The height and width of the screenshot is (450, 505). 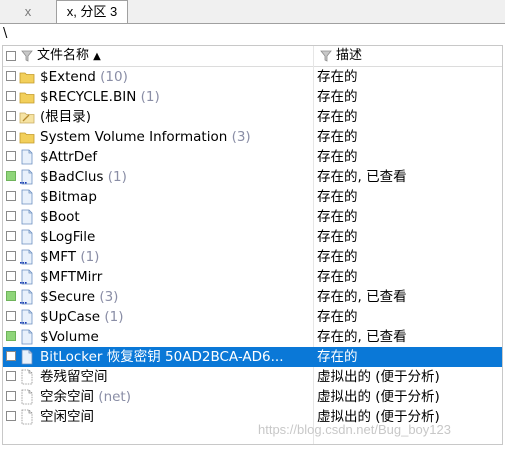 I want to click on table-row: $Volume 存在的, 已查看, so click(x=252, y=337).